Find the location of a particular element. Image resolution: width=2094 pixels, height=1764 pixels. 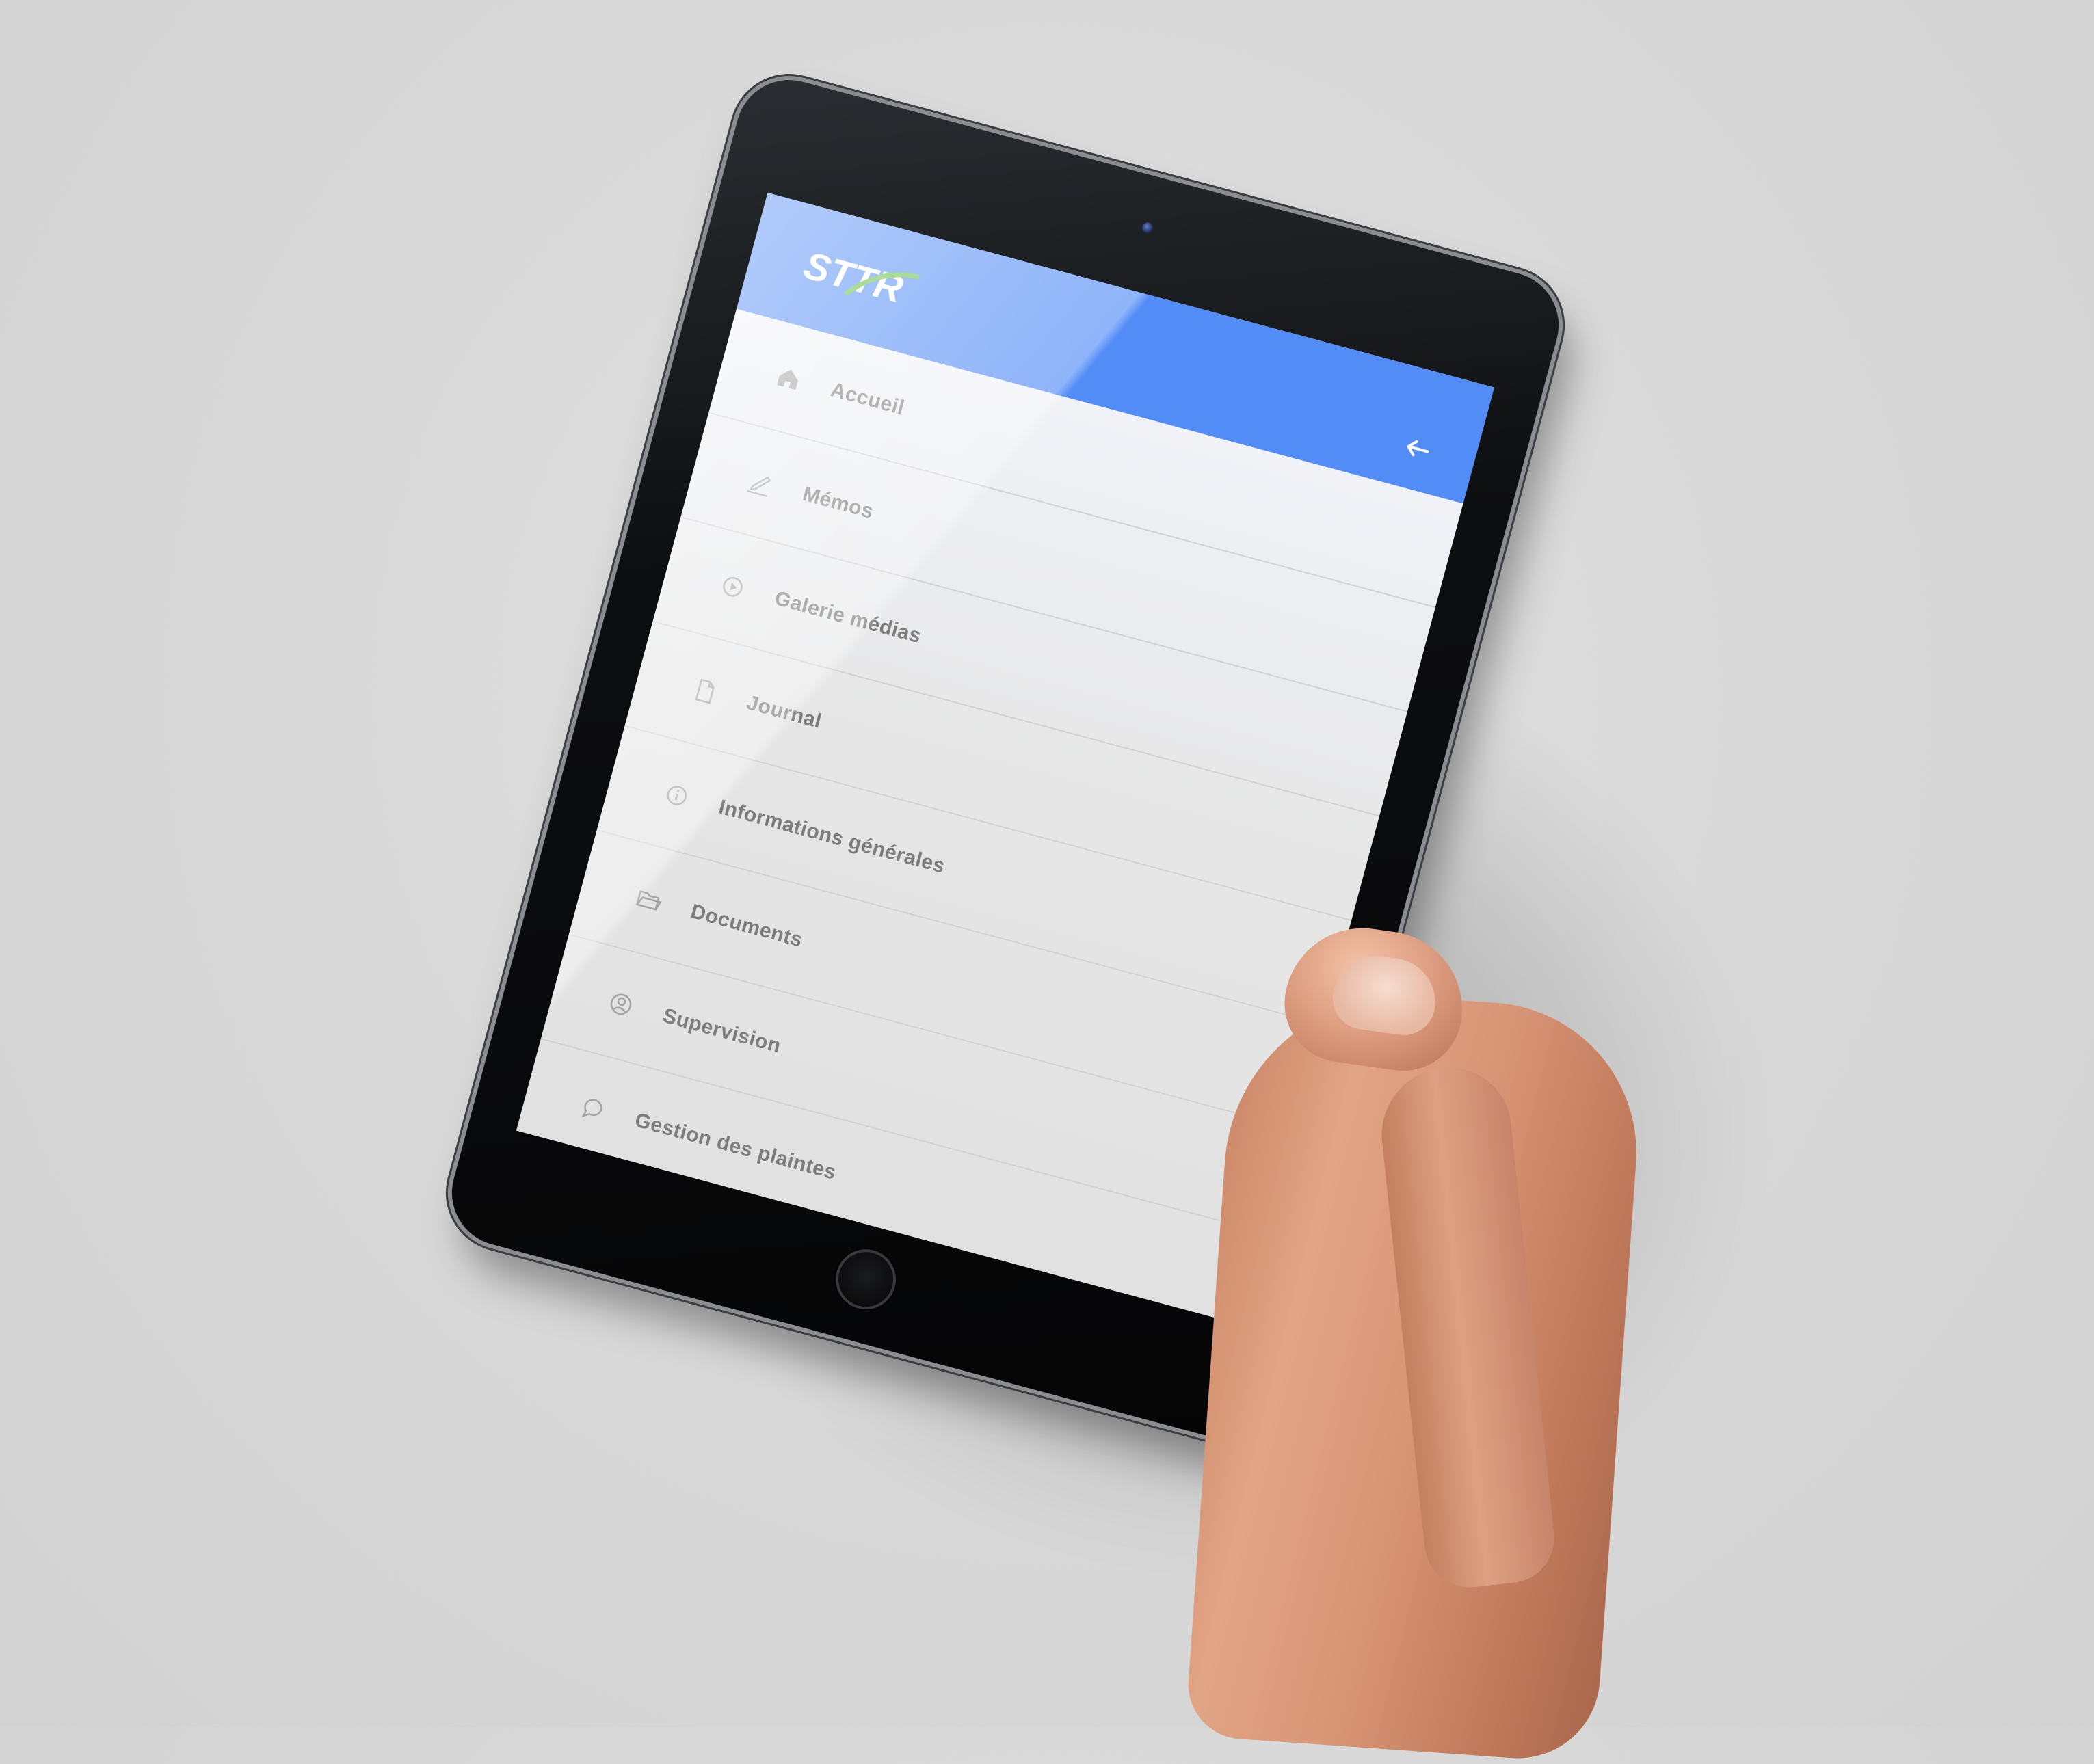

menu-item-label: Mémos is located at coordinates (838, 503).